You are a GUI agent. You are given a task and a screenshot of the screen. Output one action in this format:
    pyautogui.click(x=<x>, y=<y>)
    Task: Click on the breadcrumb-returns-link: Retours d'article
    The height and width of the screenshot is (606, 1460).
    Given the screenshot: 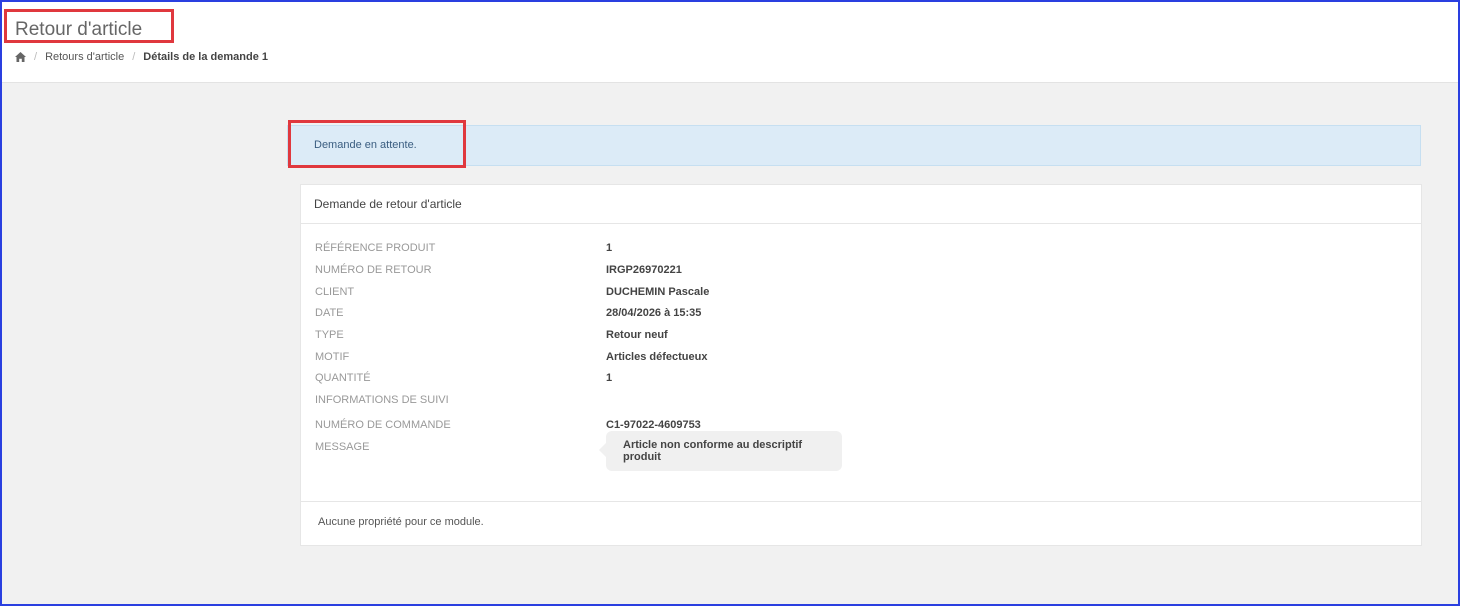 What is the action you would take?
    pyautogui.click(x=84, y=57)
    